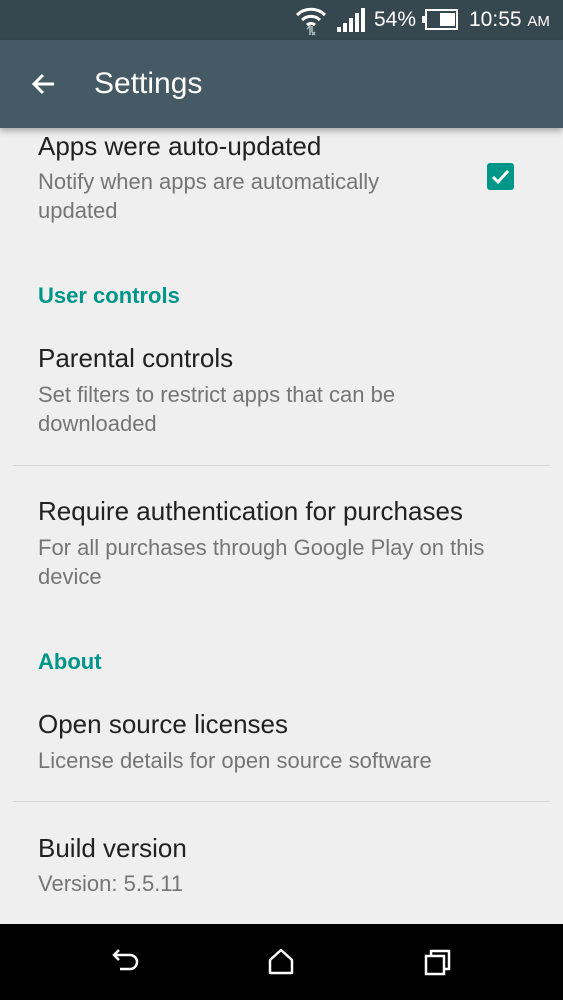  I want to click on clock-ampm: AM, so click(538, 21).